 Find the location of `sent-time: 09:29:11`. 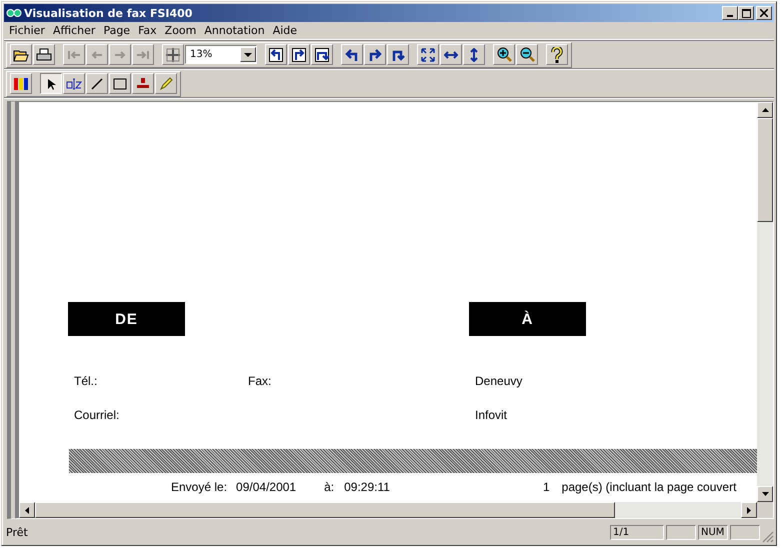

sent-time: 09:29:11 is located at coordinates (367, 488).